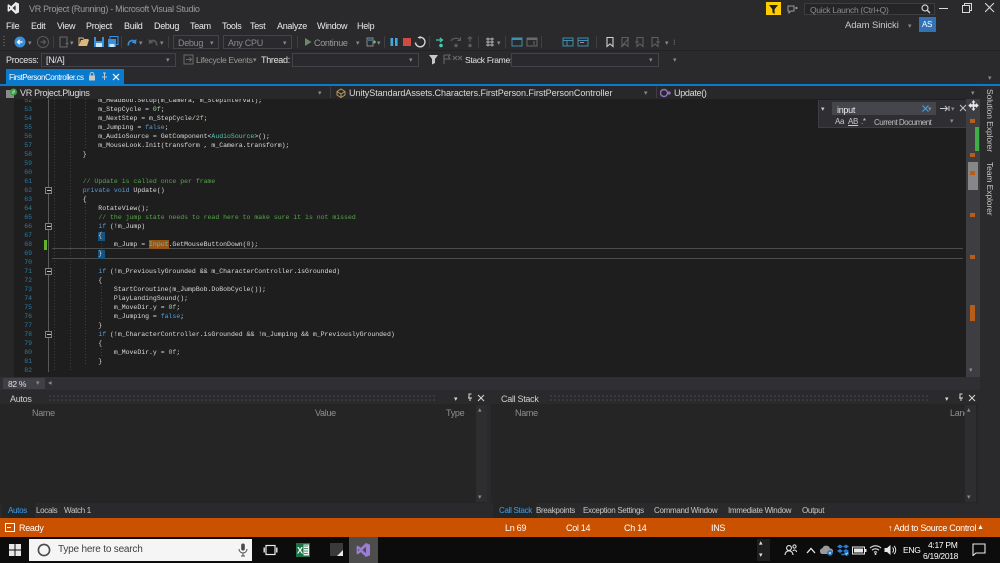 This screenshot has height=563, width=1000. I want to click on svg-text: X, so click(300, 551).